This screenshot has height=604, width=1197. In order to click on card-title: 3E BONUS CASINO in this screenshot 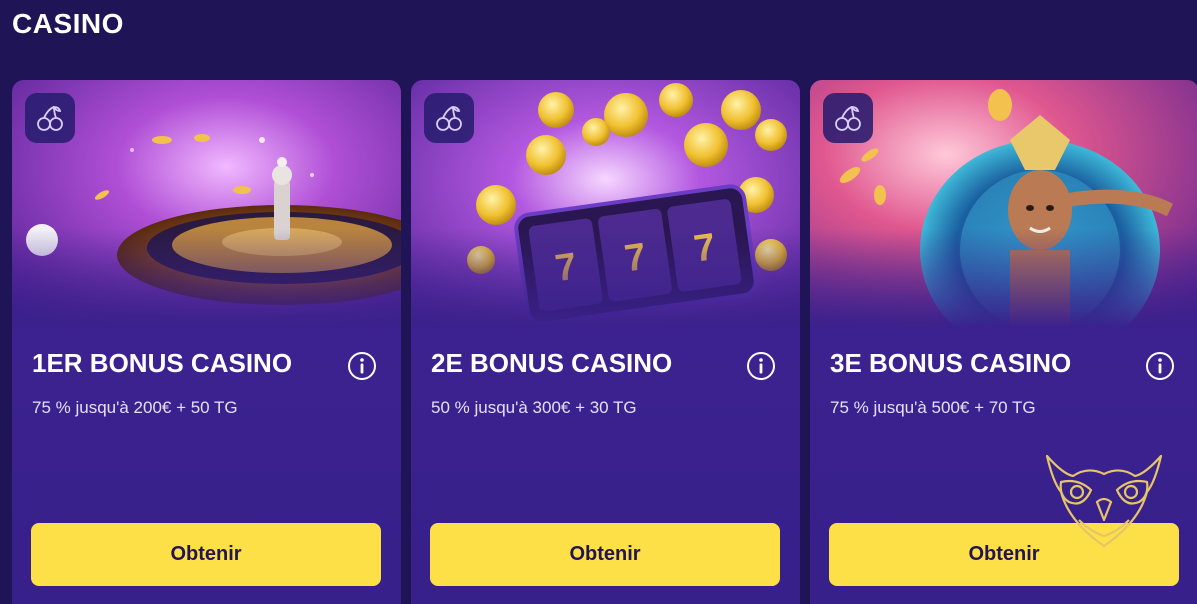, I will do `click(951, 363)`.